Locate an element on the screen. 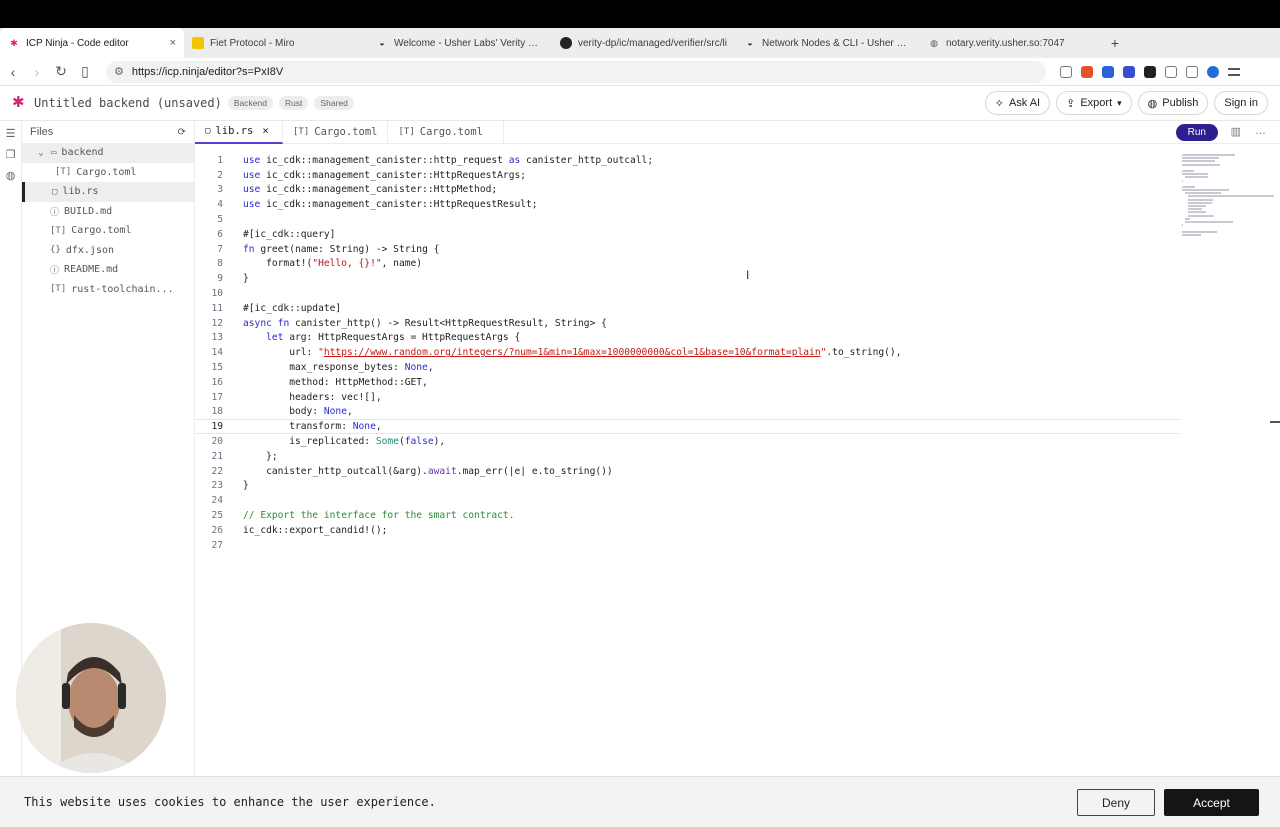 This screenshot has height=827, width=1280. editor-tab-lib-rs: ▢ lib.rs × is located at coordinates (239, 132).